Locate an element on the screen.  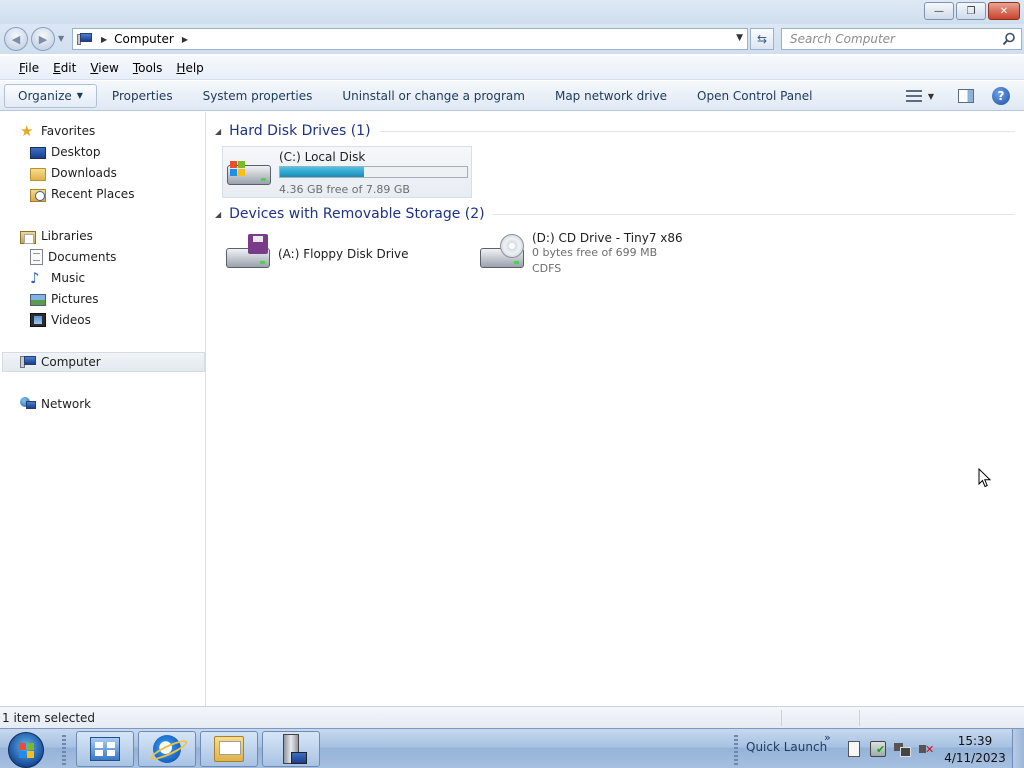
nav-favorites: ★ Favorites is located at coordinates (57, 131).